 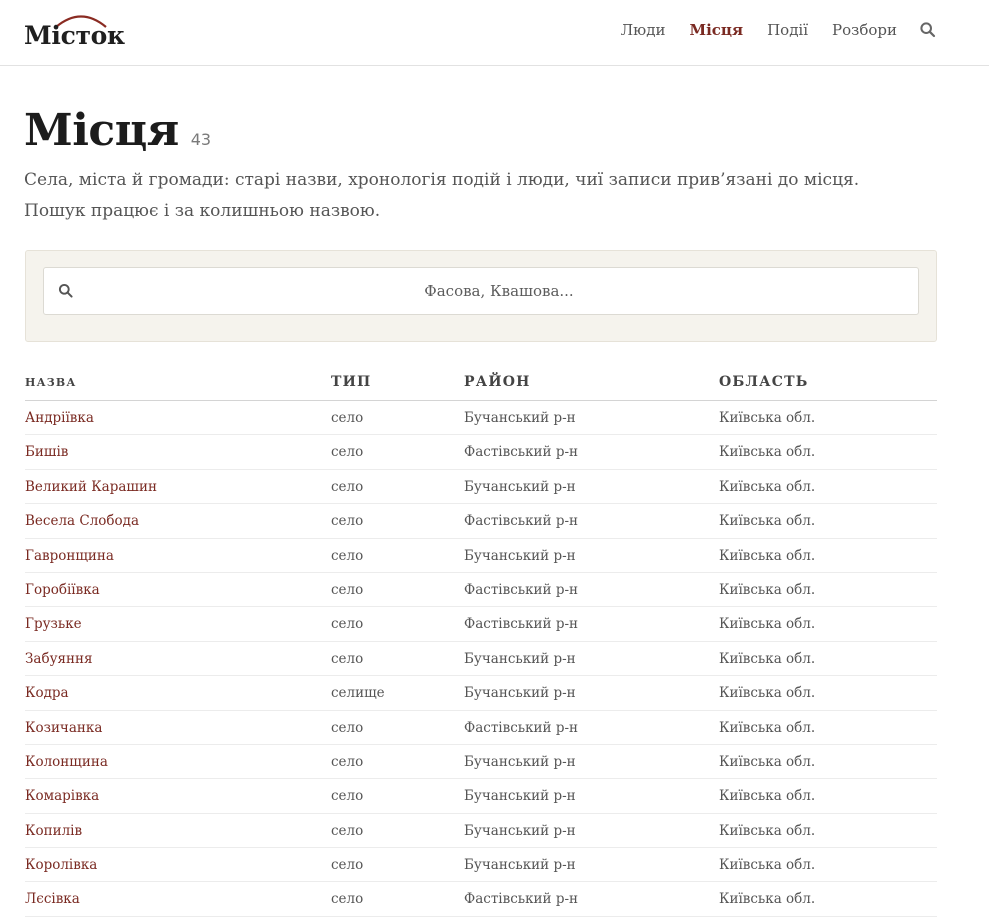 I want to click on table-row: Копилів село Бучанський р-н Київська обл., so click(x=481, y=831).